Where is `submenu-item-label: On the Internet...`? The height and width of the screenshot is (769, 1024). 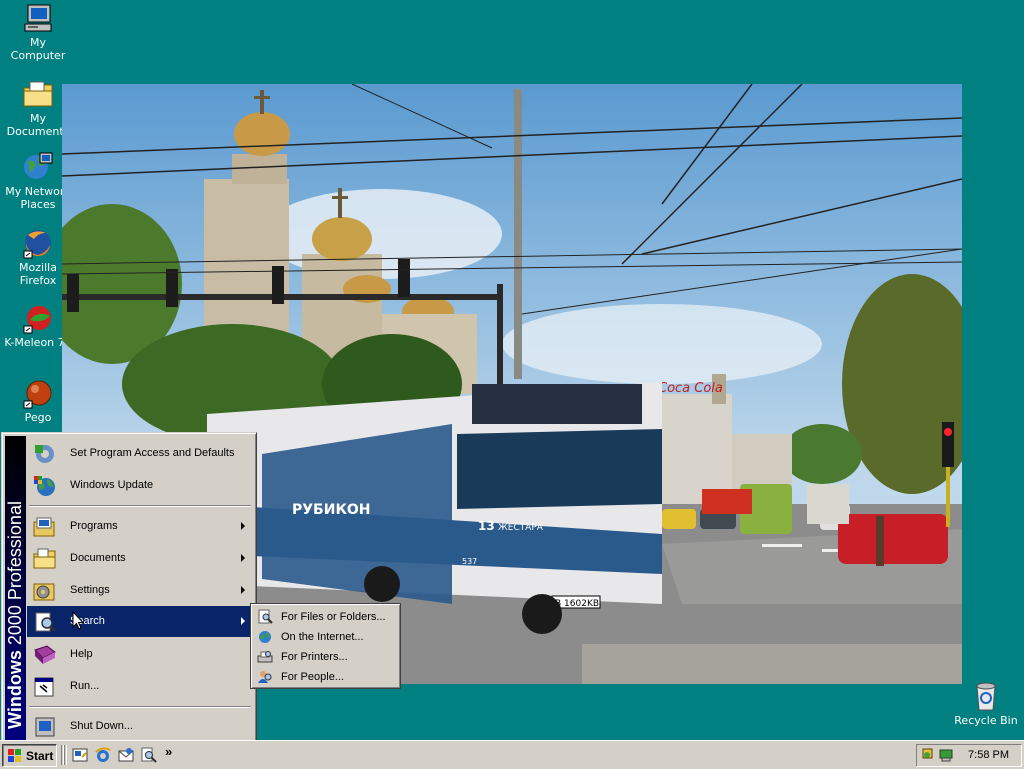 submenu-item-label: On the Internet... is located at coordinates (322, 637).